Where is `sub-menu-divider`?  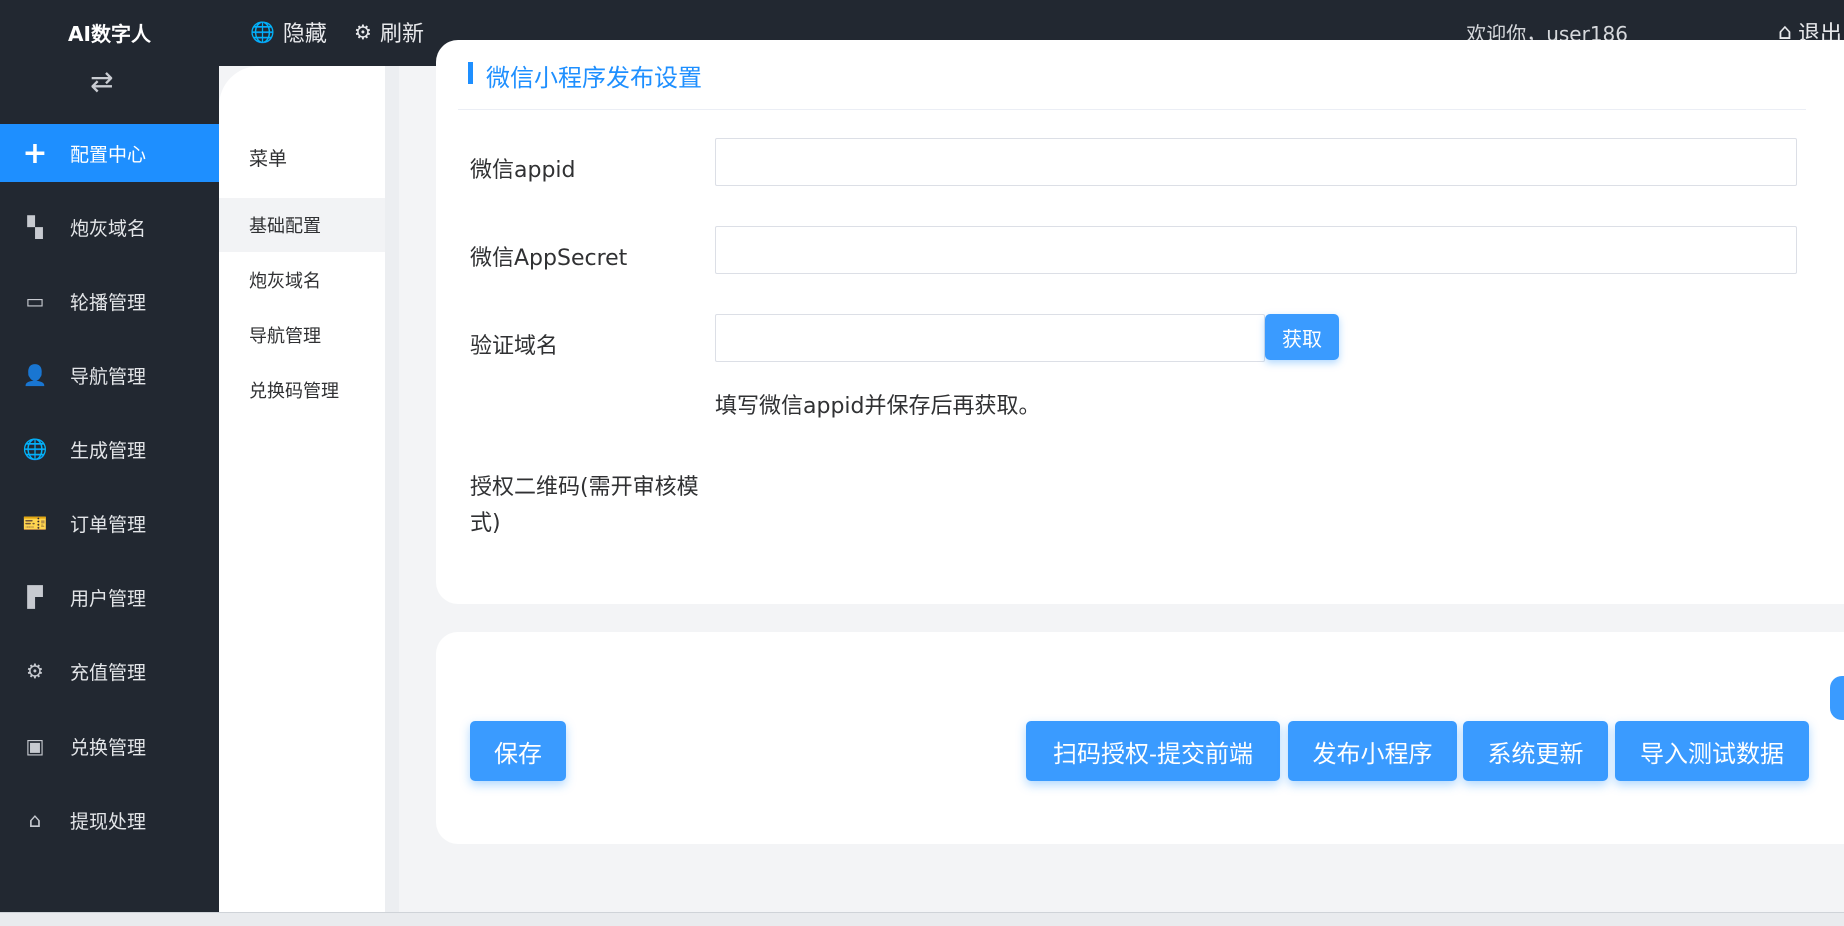
sub-menu-divider is located at coordinates (392, 489).